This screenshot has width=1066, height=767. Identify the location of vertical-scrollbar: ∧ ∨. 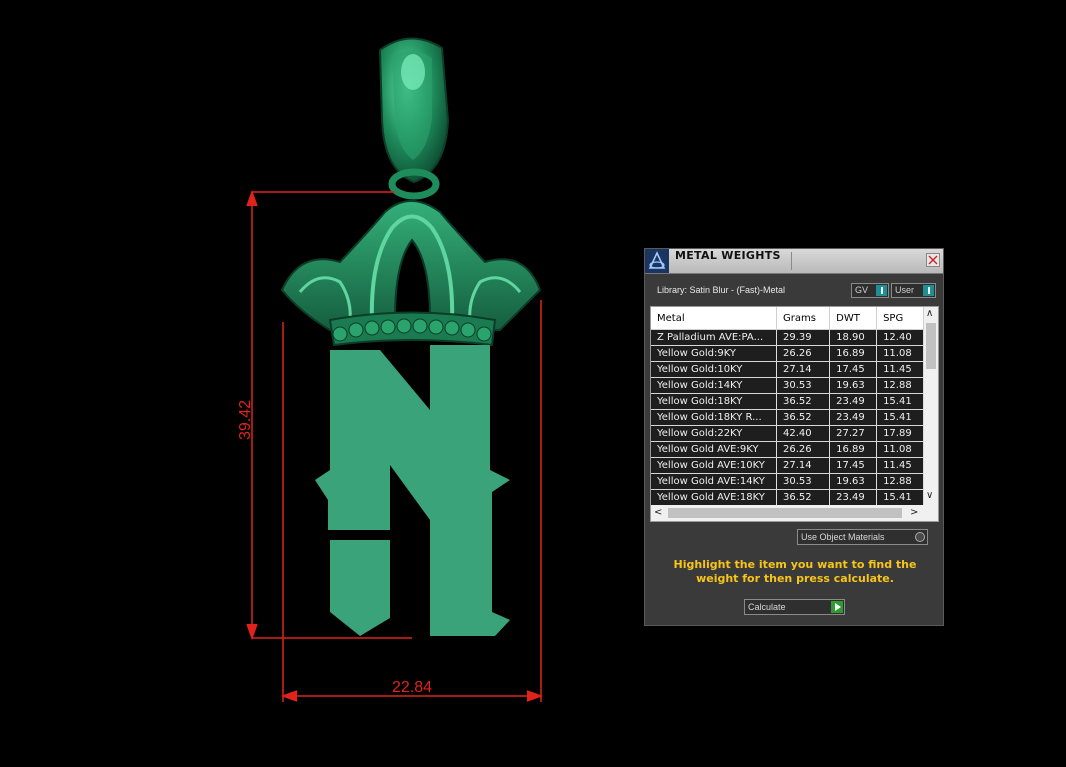
(931, 406).